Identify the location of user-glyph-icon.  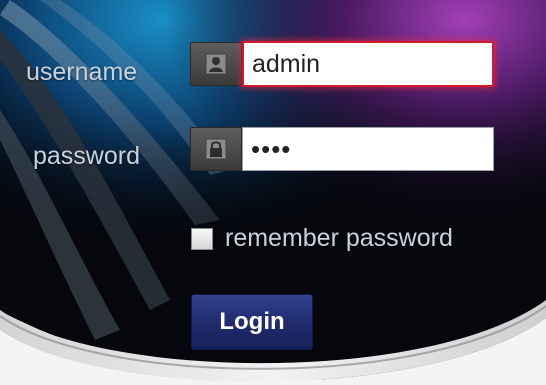
(216, 64).